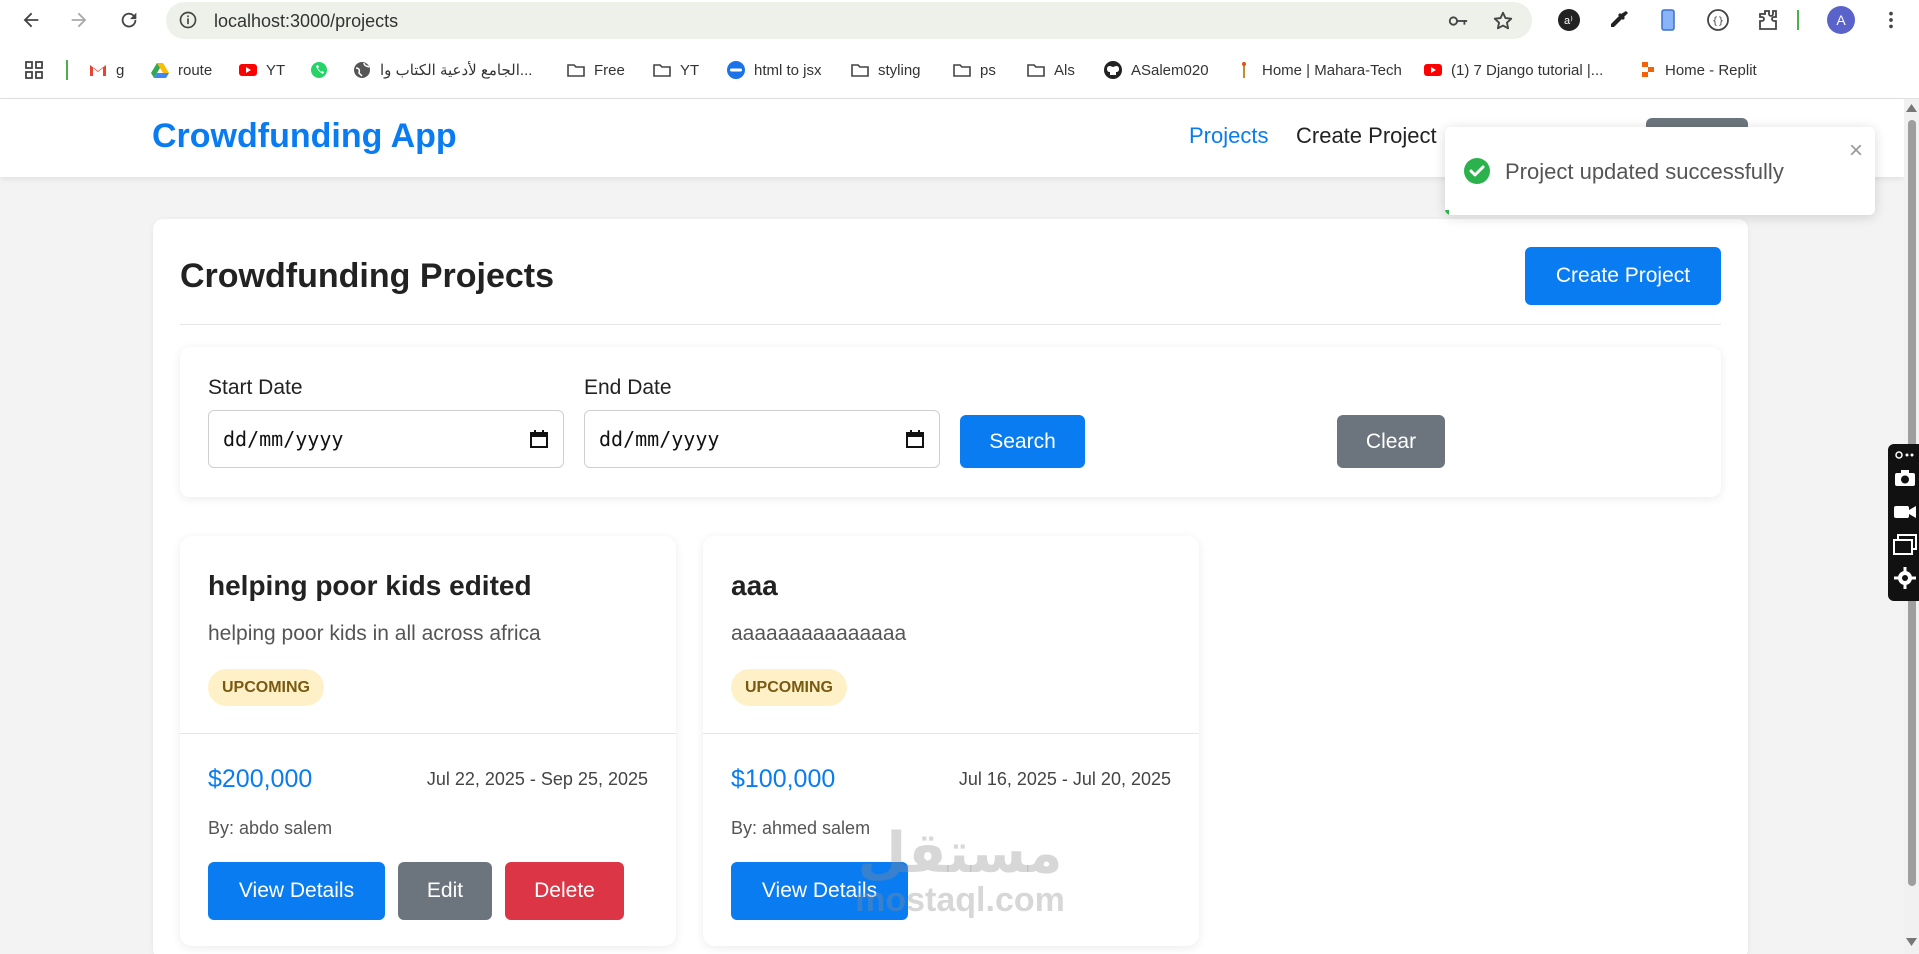 The height and width of the screenshot is (954, 1919). I want to click on bookmark-item, so click(319, 70).